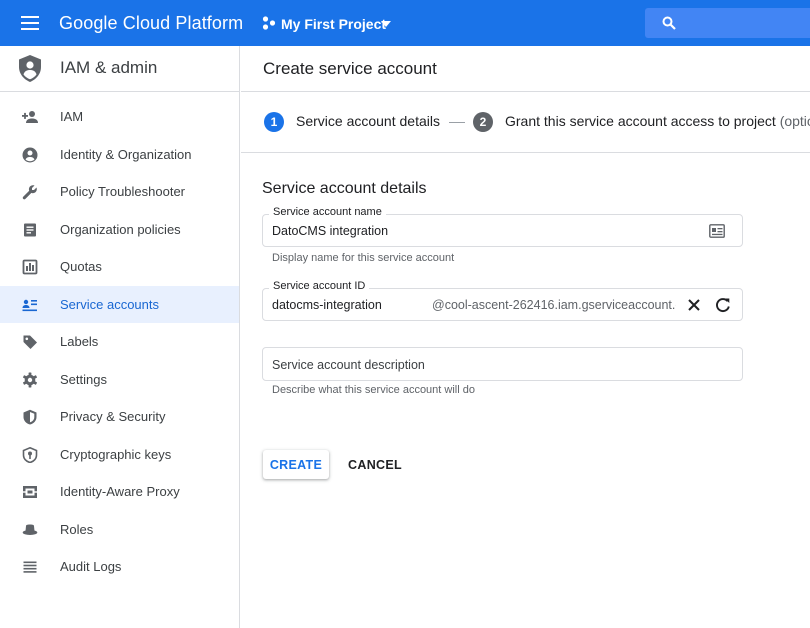 The height and width of the screenshot is (628, 810). I want to click on sidebar-item-label: Roles, so click(77, 529).